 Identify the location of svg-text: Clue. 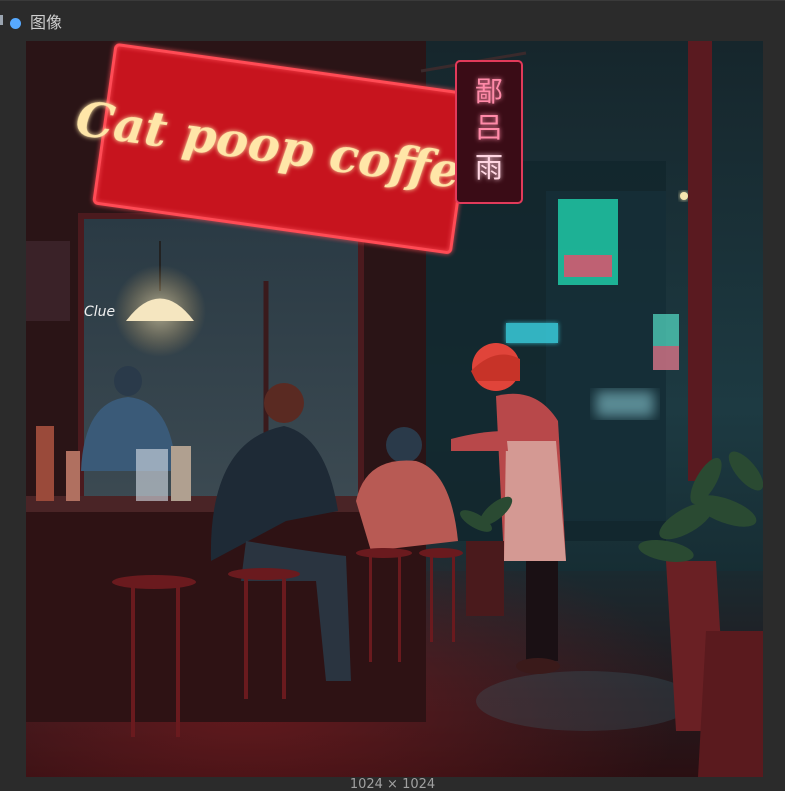
(99, 312).